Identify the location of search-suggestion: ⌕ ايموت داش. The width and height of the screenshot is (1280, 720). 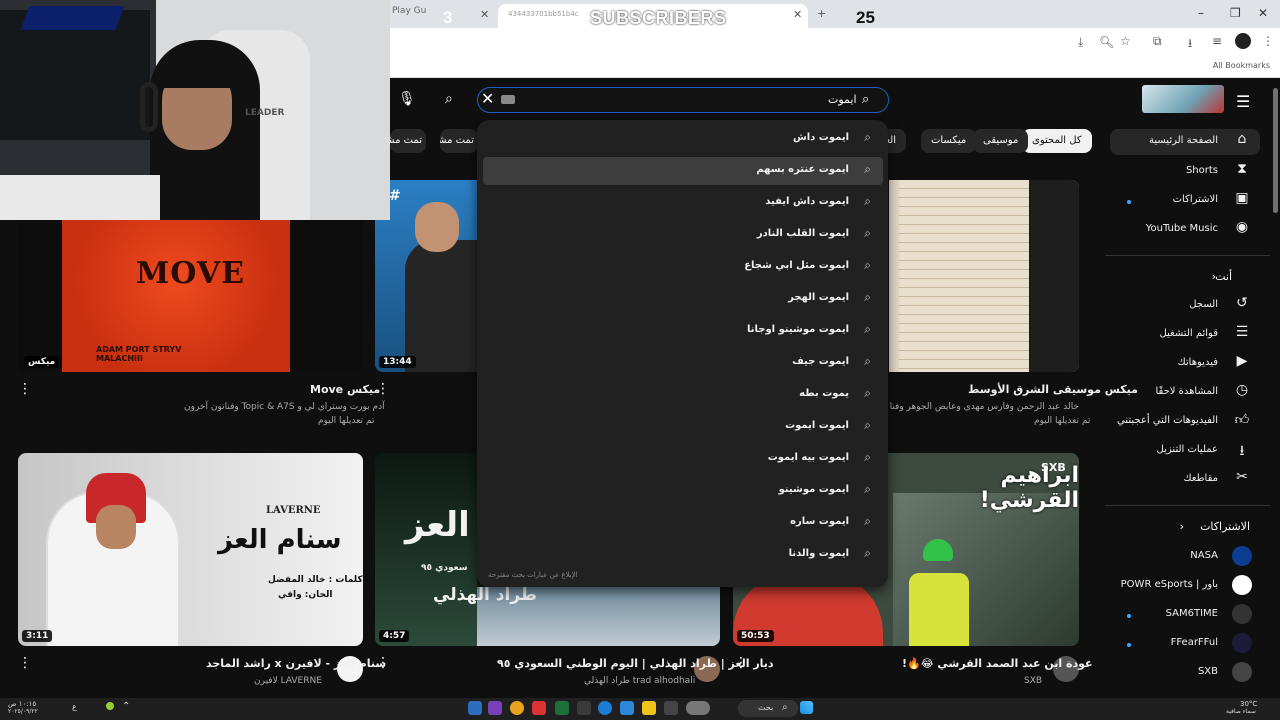
(683, 139).